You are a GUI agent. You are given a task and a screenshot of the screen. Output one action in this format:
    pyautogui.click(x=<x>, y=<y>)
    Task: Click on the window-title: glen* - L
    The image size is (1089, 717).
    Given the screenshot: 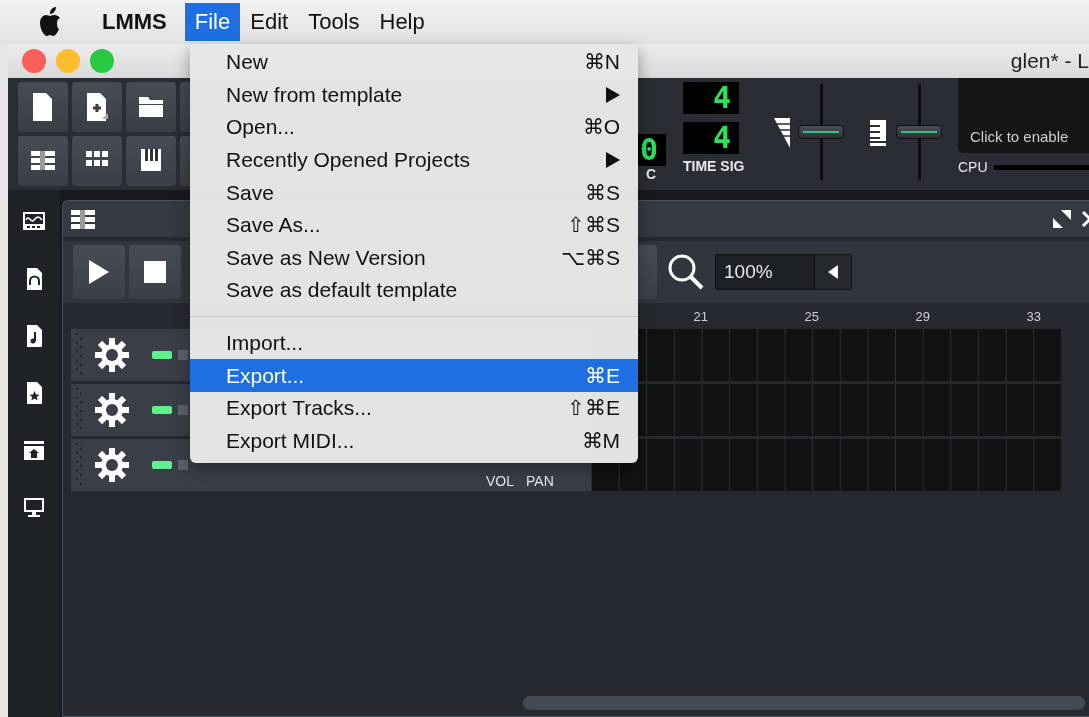 What is the action you would take?
    pyautogui.click(x=1049, y=61)
    